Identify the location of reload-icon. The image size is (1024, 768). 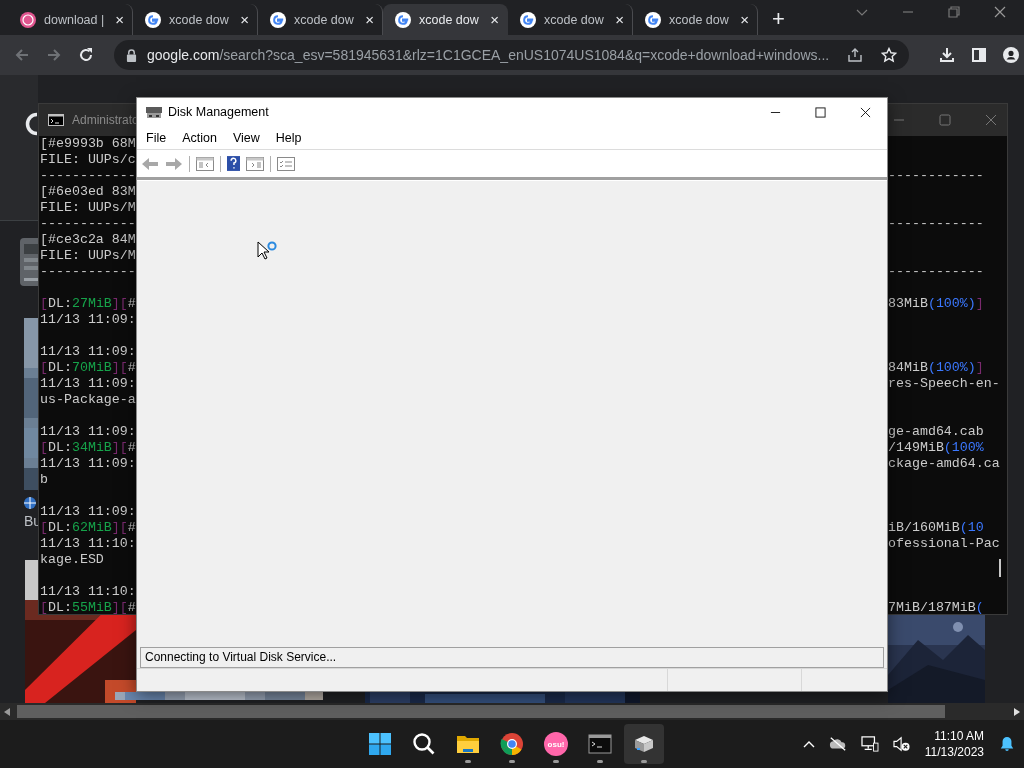
(86, 55).